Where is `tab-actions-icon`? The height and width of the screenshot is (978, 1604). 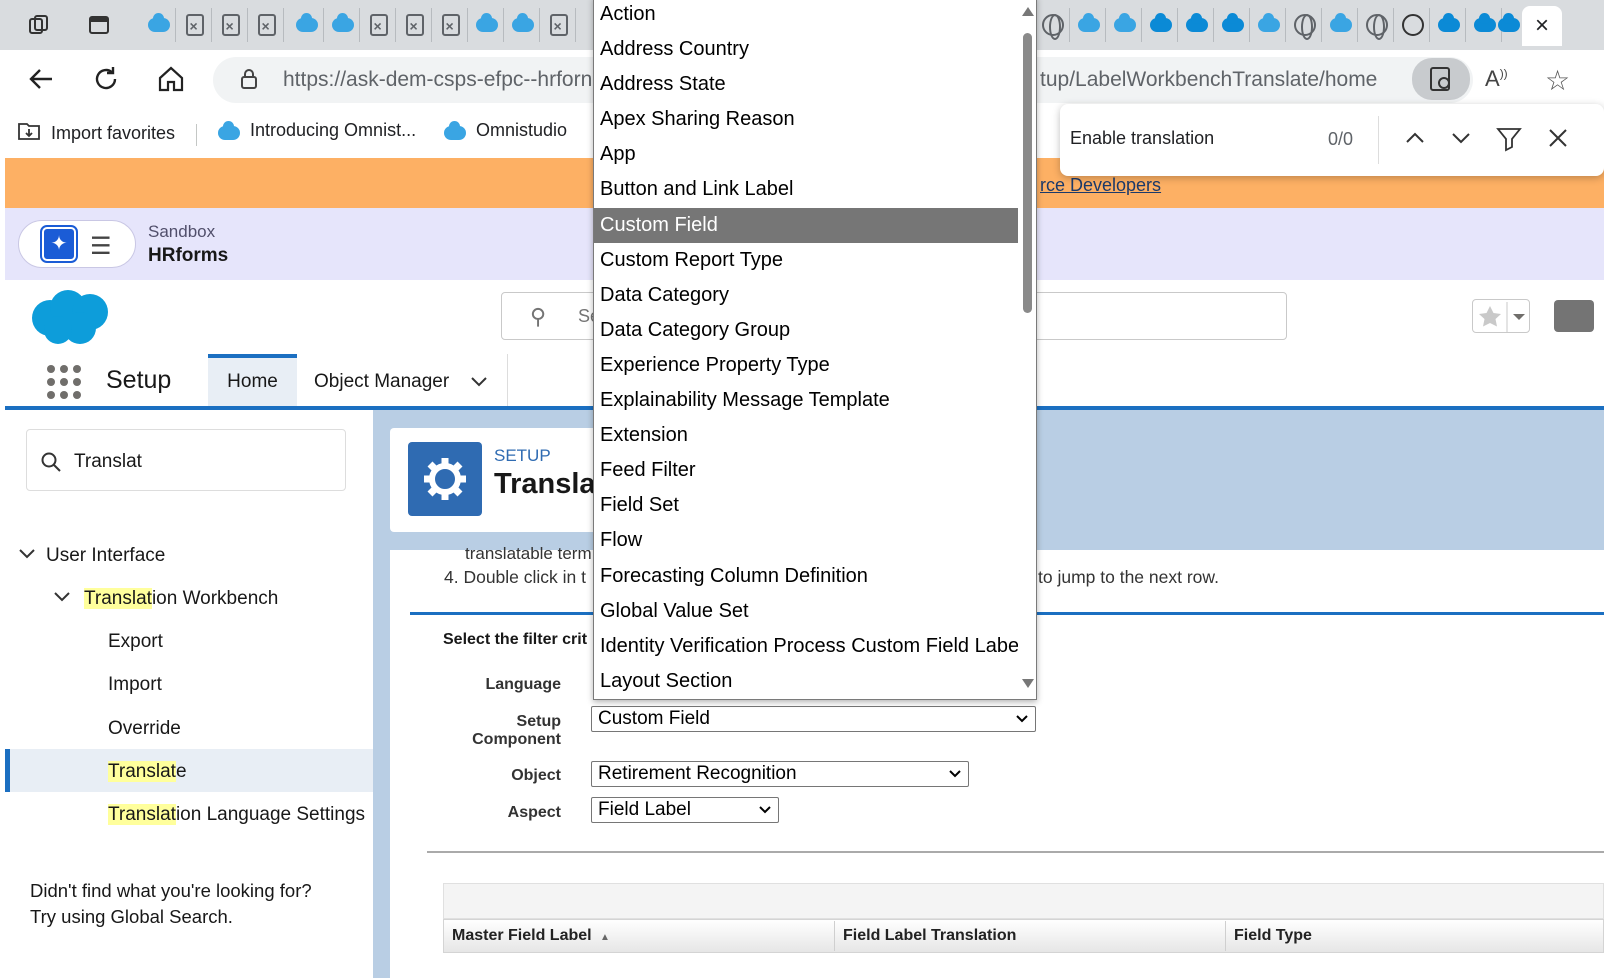
tab-actions-icon is located at coordinates (99, 25).